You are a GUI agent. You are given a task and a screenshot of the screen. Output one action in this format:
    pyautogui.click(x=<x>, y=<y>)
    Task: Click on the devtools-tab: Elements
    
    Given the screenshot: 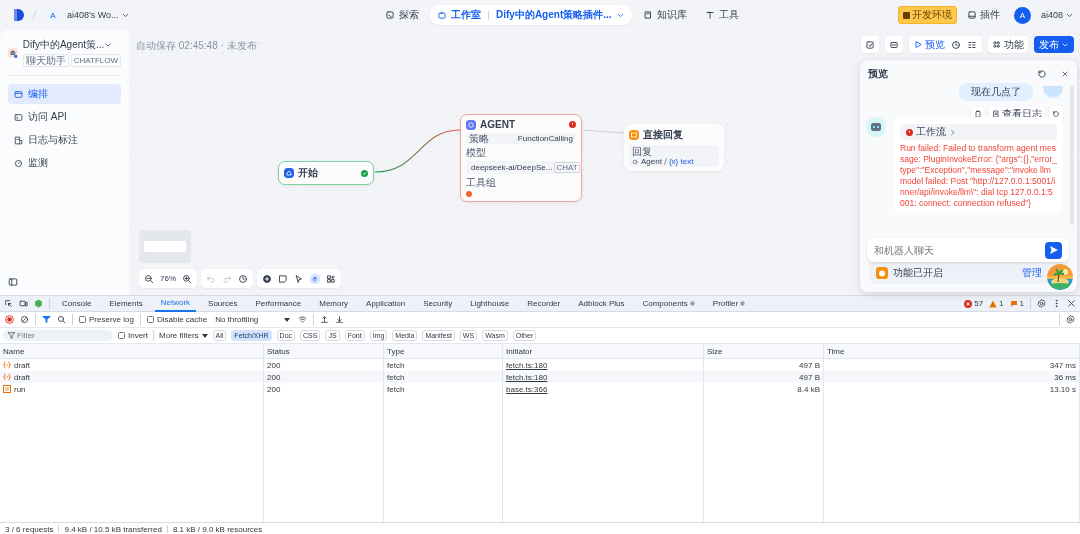 What is the action you would take?
    pyautogui.click(x=126, y=303)
    